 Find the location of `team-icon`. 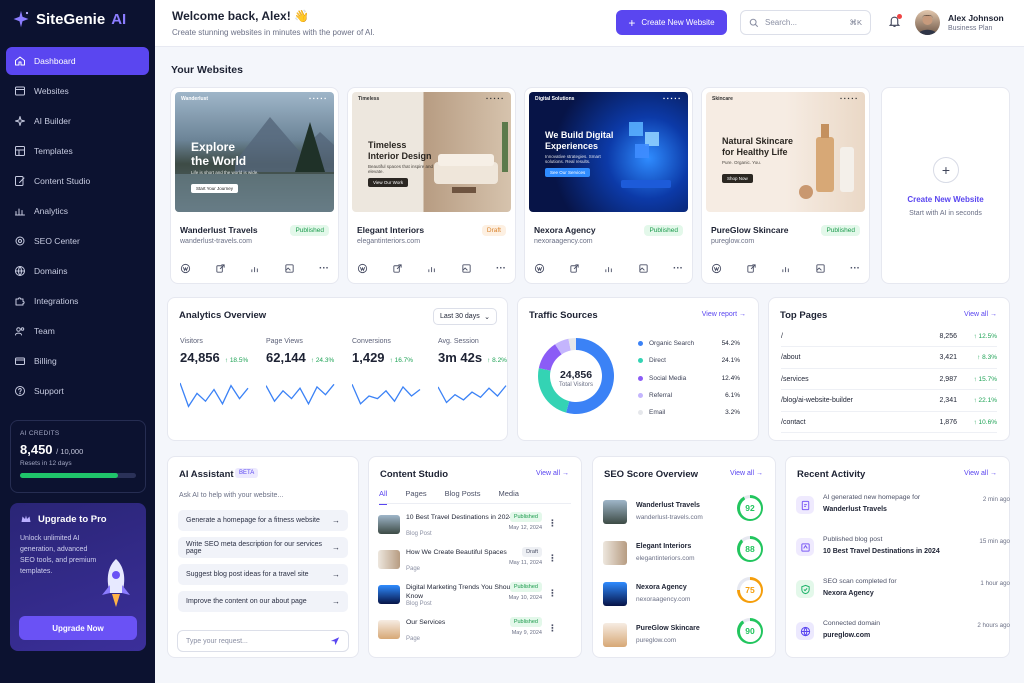

team-icon is located at coordinates (20, 331).